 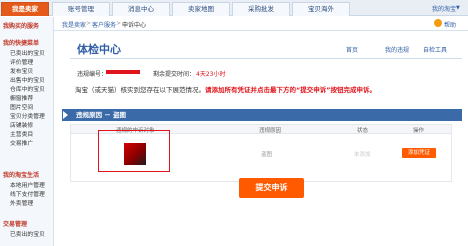 I want to click on sidebar-group-life: 我的淘宝生活, so click(x=21, y=176).